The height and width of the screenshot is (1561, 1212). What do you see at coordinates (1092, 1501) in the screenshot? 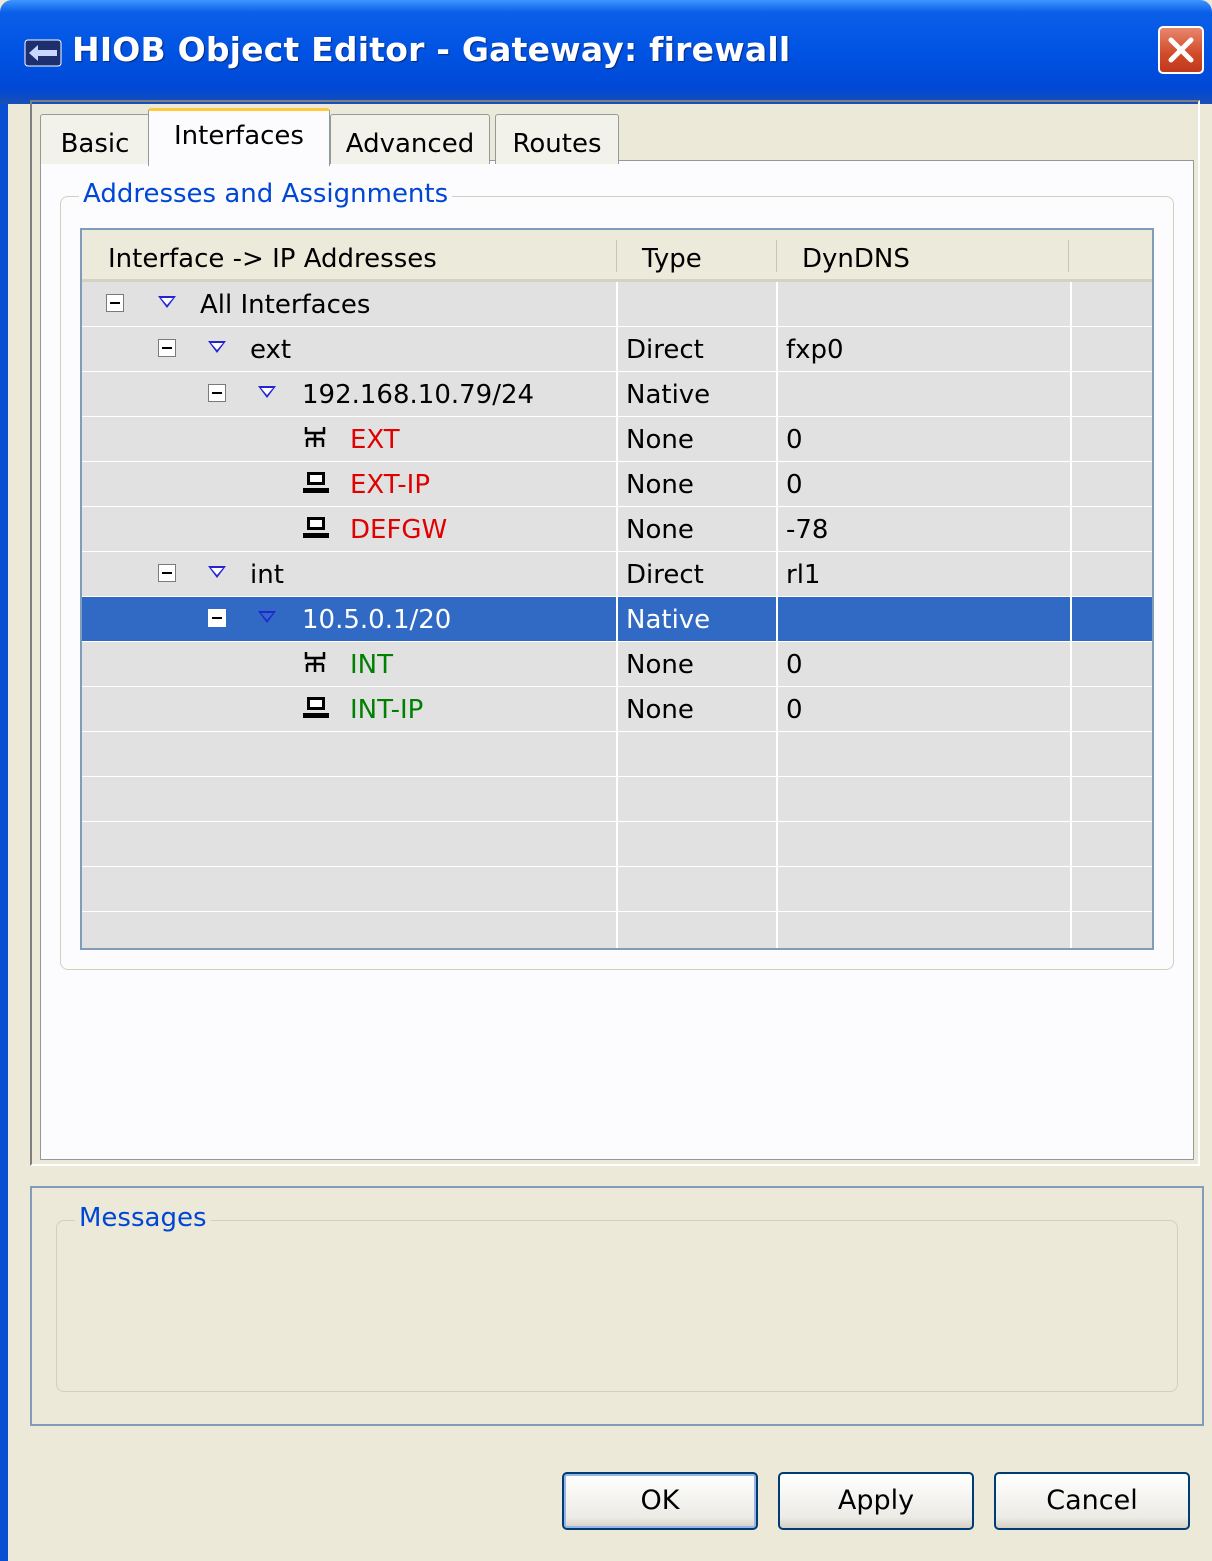
I see `cancel-button: Cancel` at bounding box center [1092, 1501].